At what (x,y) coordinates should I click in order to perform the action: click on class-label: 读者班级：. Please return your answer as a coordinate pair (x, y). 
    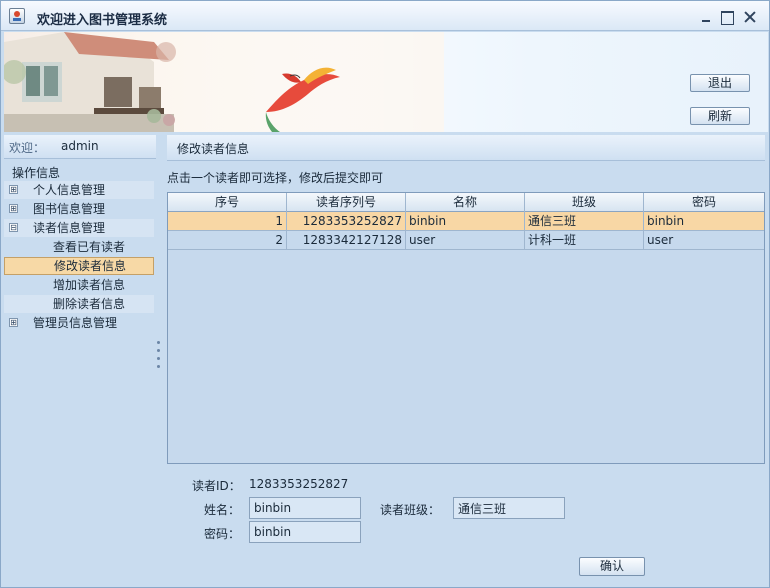
    Looking at the image, I should click on (410, 510).